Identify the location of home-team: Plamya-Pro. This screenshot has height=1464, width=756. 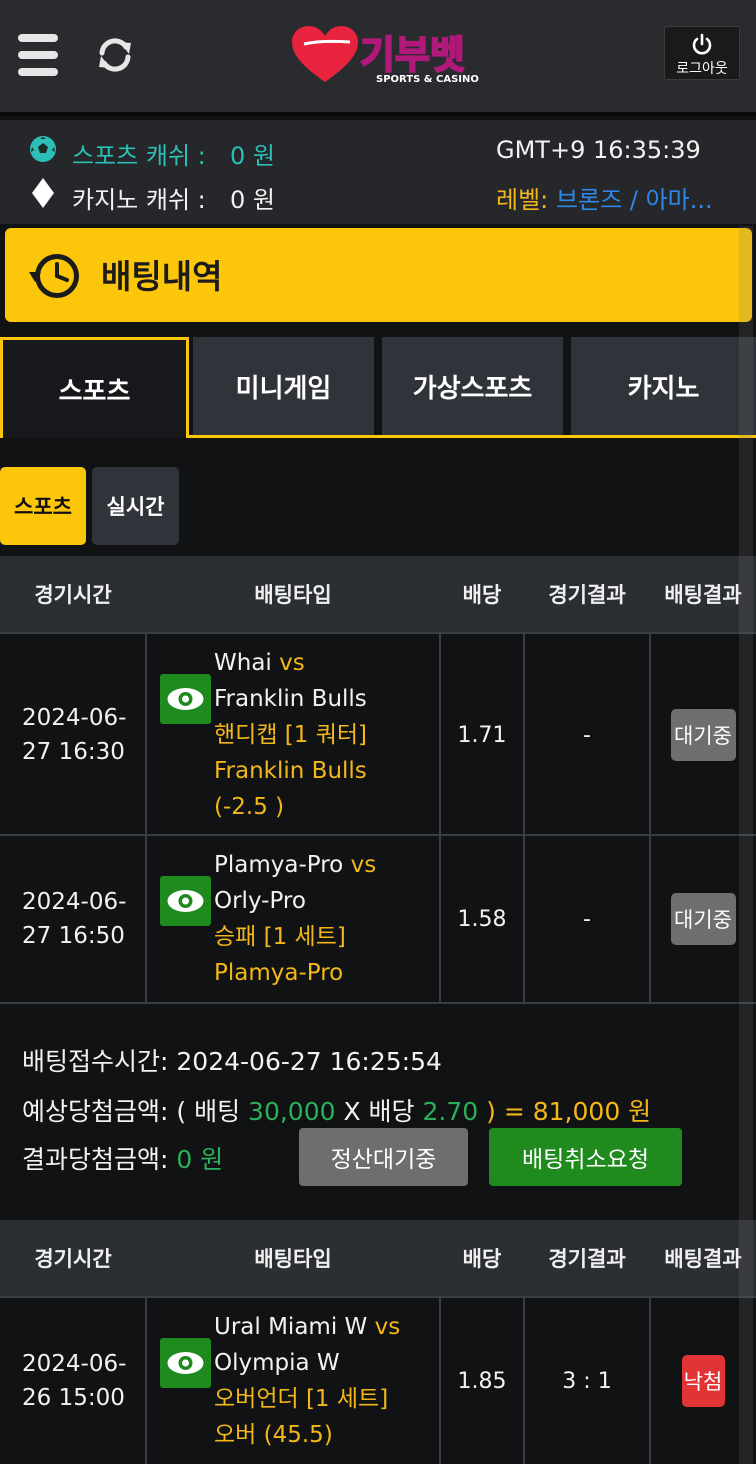
(279, 865).